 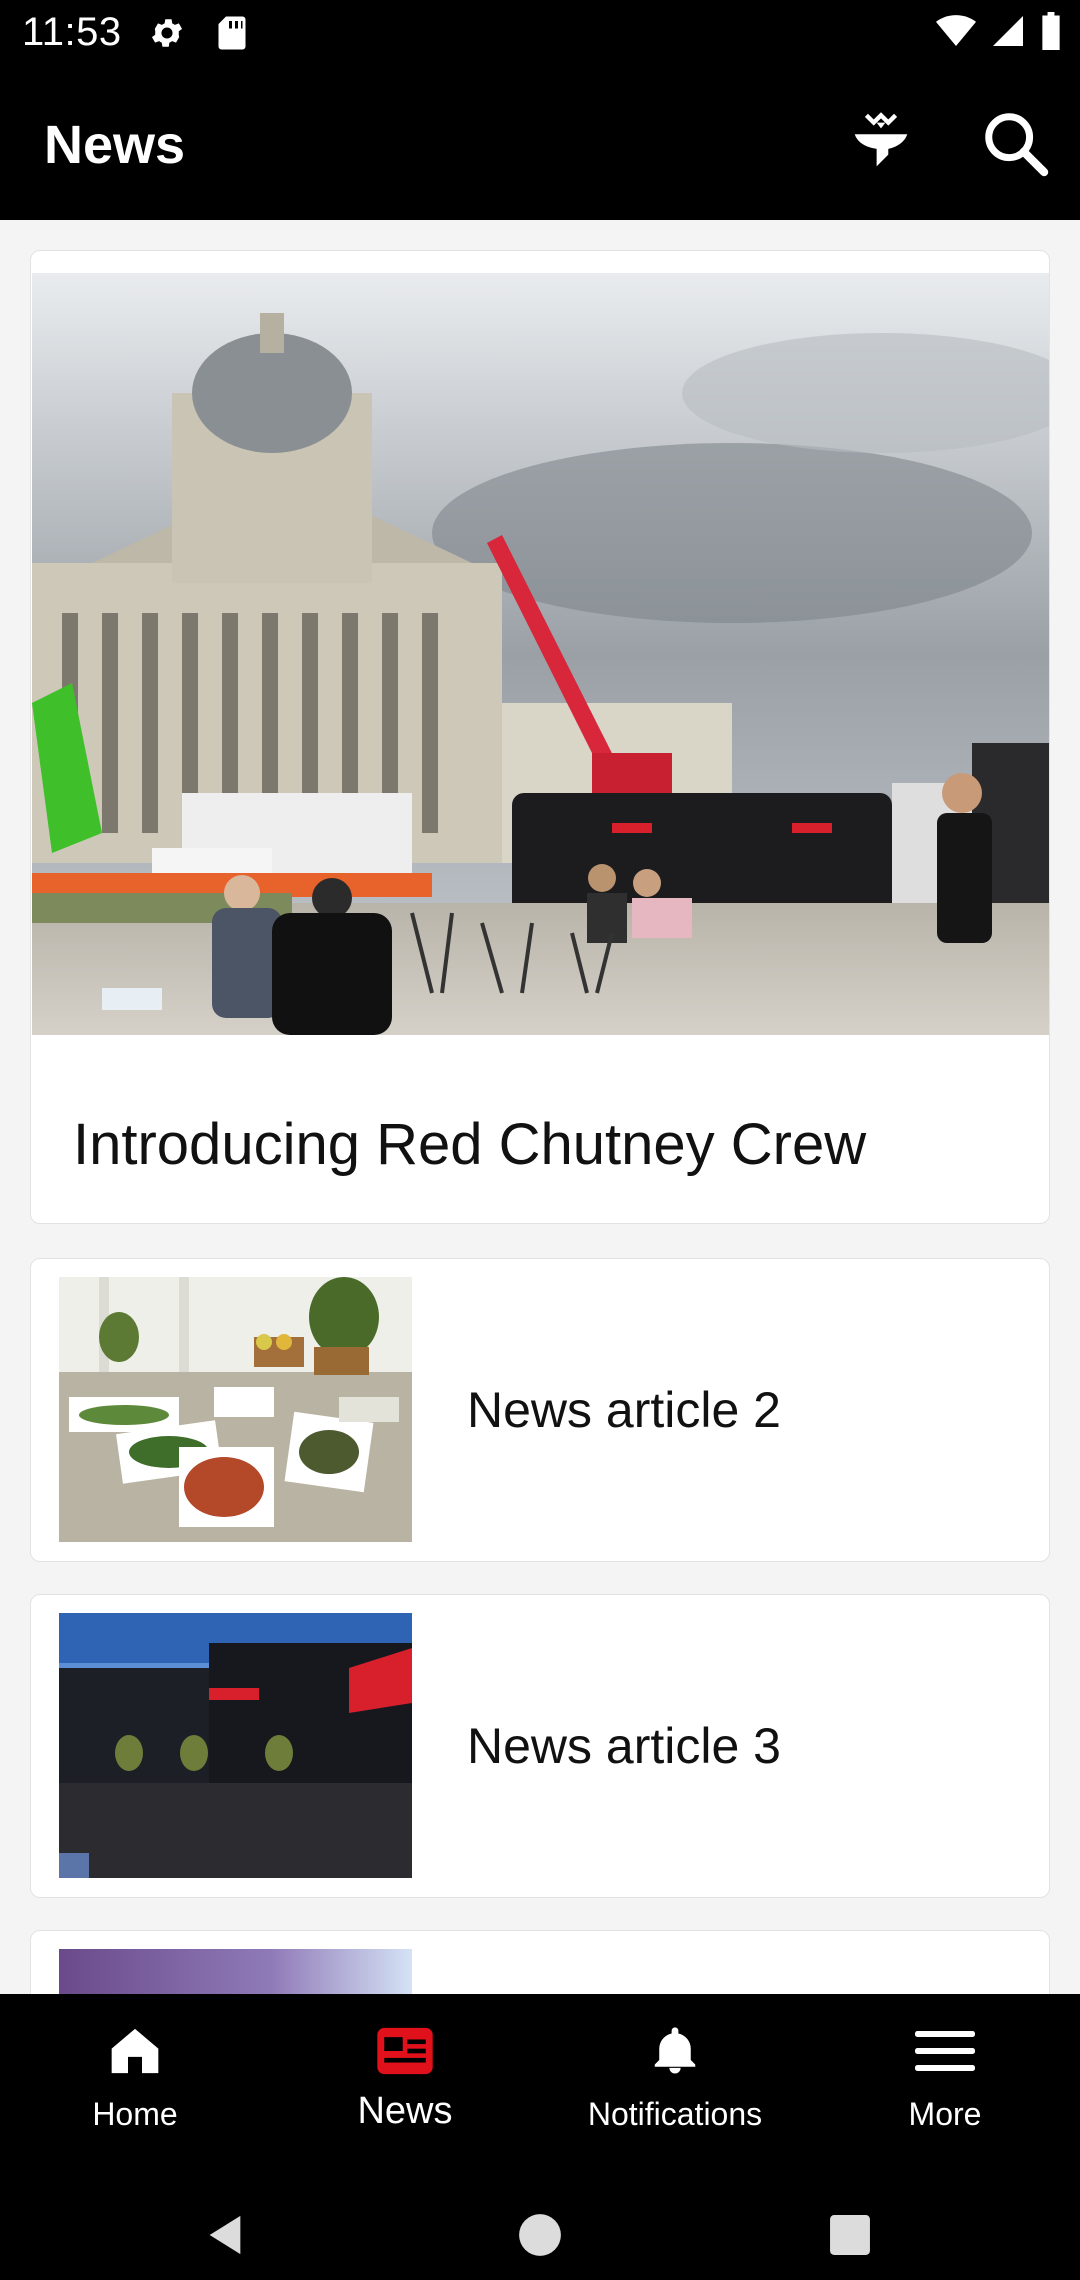 What do you see at coordinates (135, 2114) in the screenshot?
I see `nav-home-label: Home` at bounding box center [135, 2114].